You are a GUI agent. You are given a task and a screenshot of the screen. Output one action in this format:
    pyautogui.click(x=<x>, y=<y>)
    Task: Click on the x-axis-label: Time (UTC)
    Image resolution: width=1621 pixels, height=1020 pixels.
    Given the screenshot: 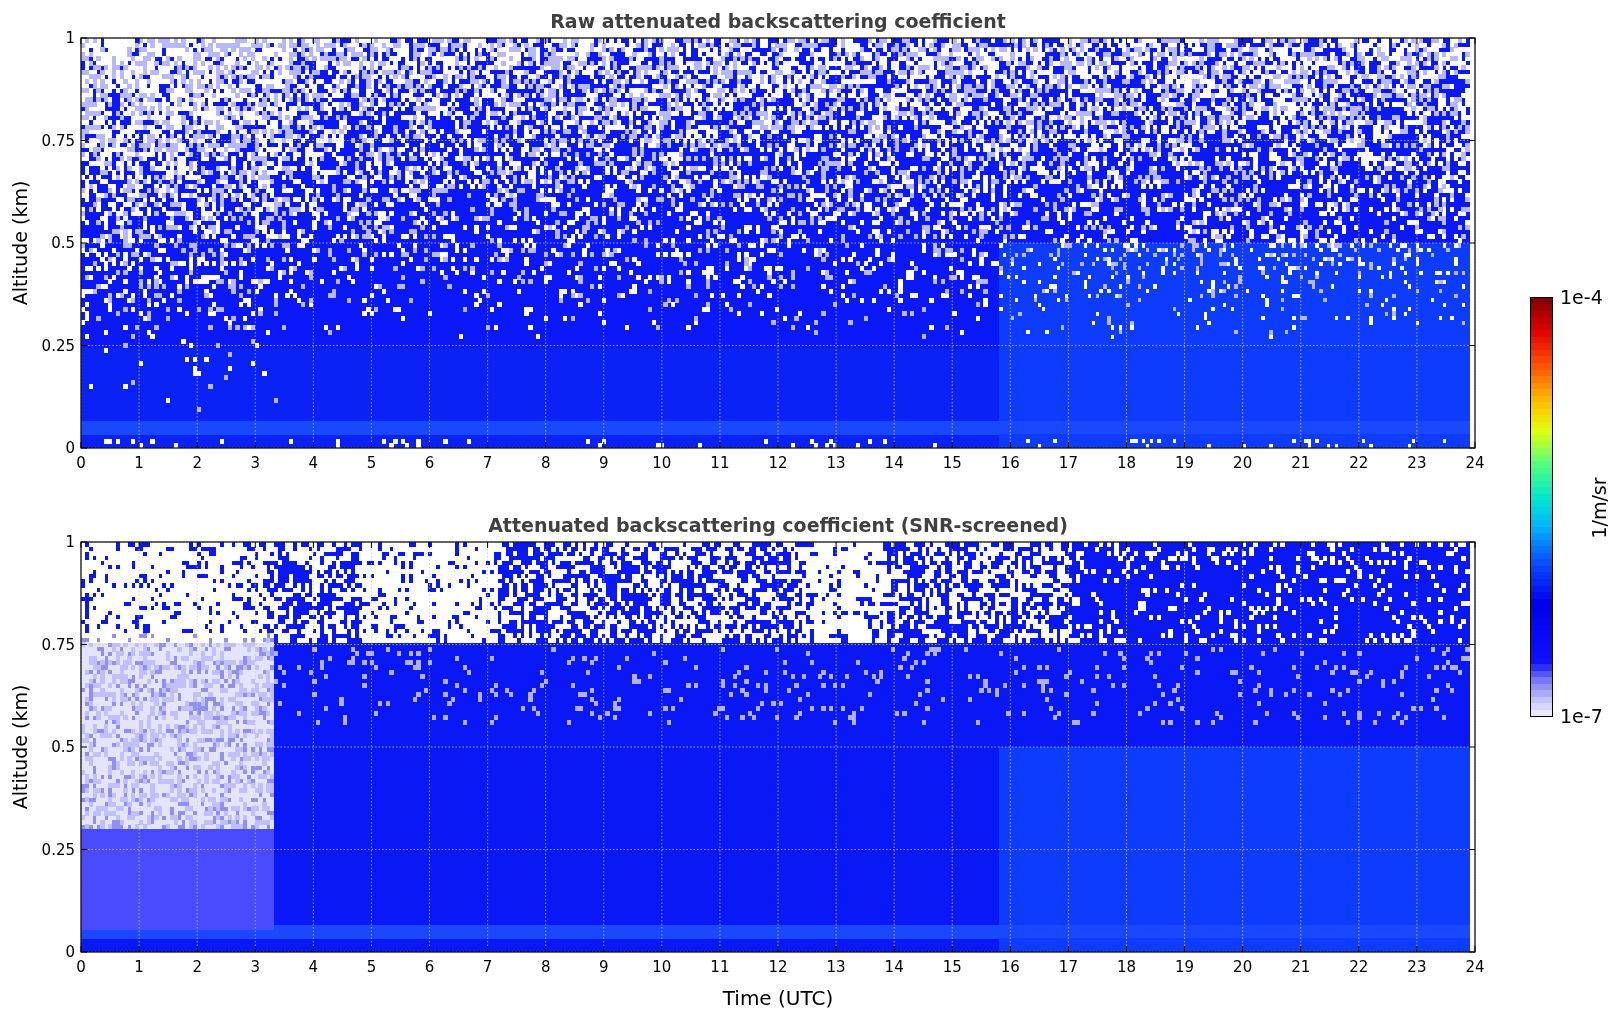 What is the action you would take?
    pyautogui.click(x=778, y=998)
    